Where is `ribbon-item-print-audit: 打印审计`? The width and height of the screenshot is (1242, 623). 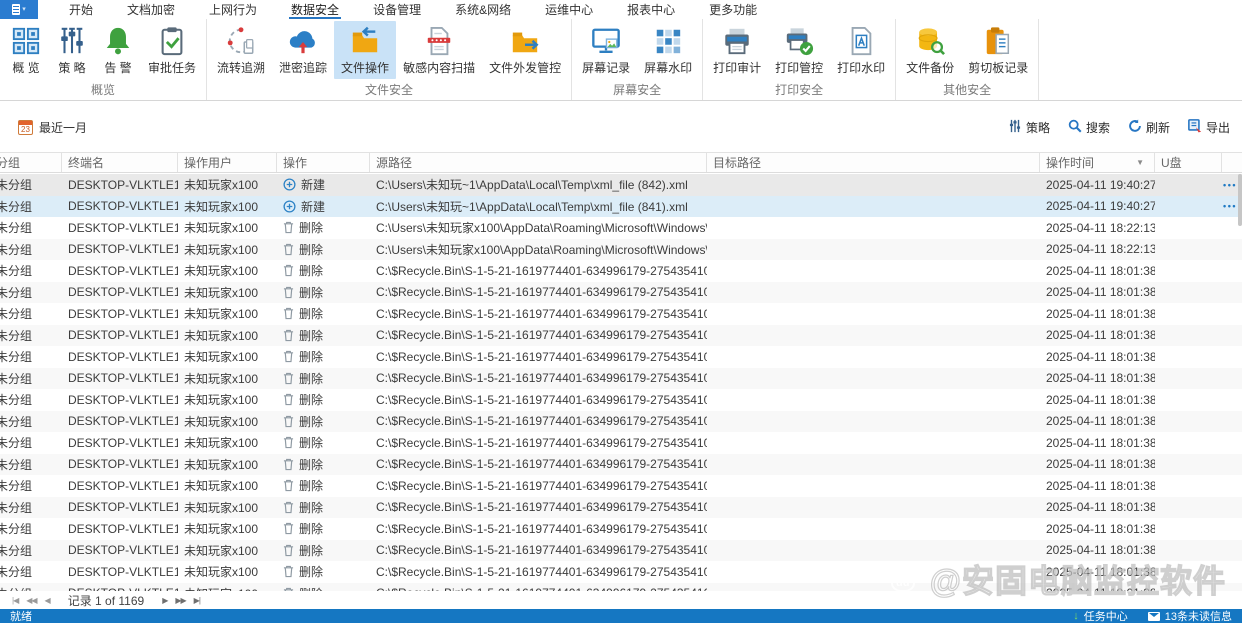 ribbon-item-print-audit: 打印审计 is located at coordinates (737, 50).